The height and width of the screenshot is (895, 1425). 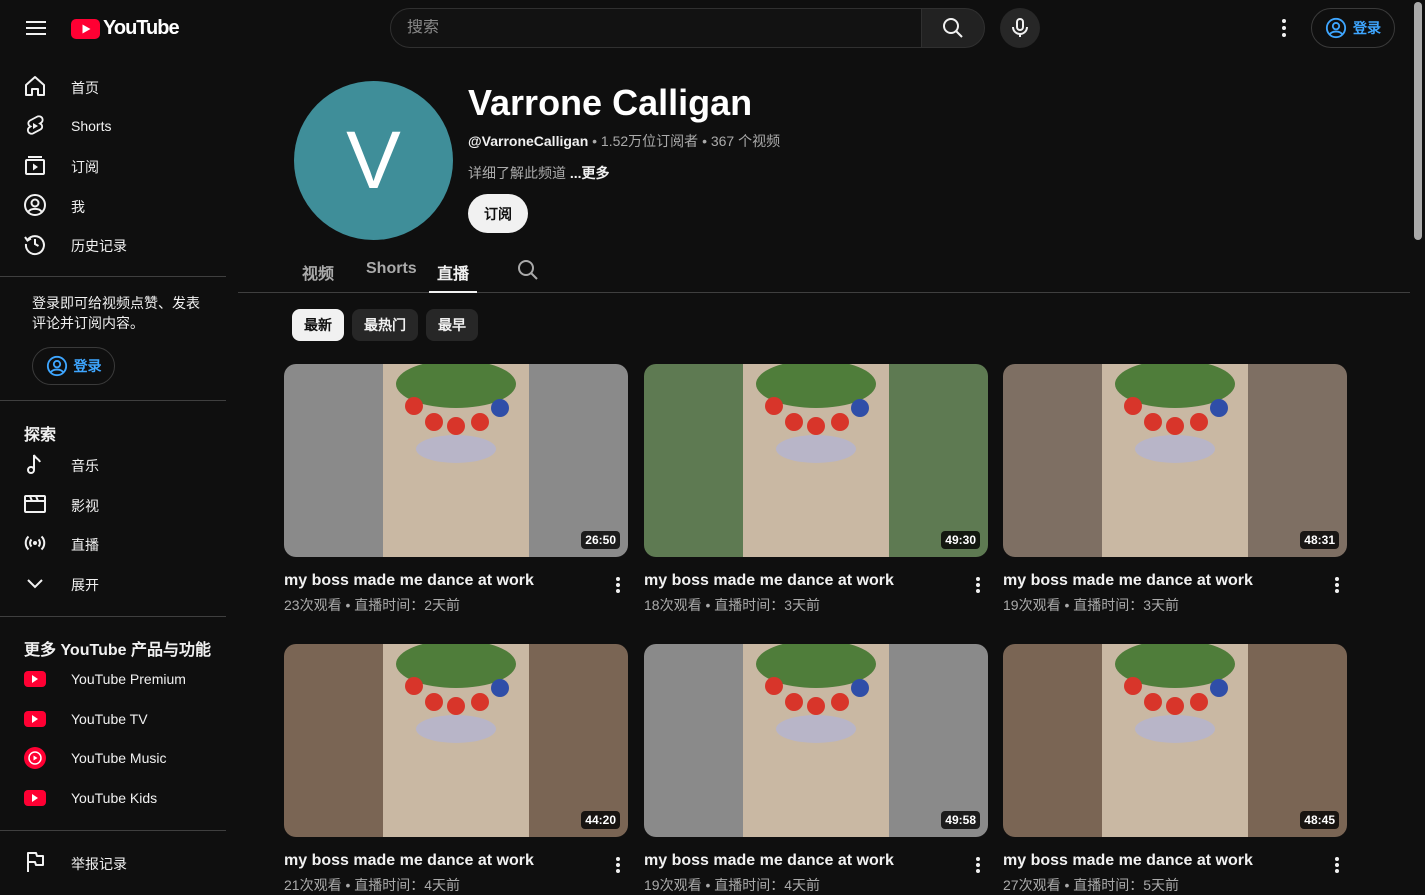 What do you see at coordinates (56, 366) in the screenshot?
I see `account-icon` at bounding box center [56, 366].